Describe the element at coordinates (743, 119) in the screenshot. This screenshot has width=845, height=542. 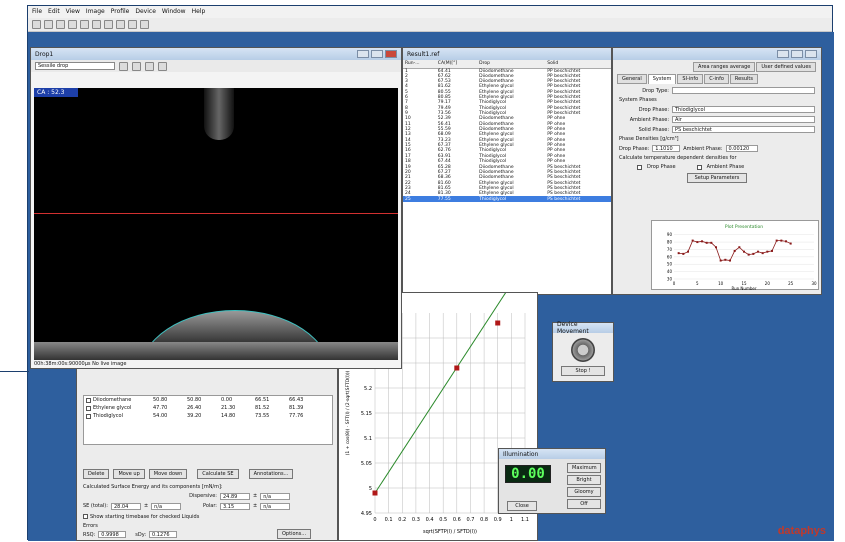
I see `ambient-phase-select: Air` at that location.